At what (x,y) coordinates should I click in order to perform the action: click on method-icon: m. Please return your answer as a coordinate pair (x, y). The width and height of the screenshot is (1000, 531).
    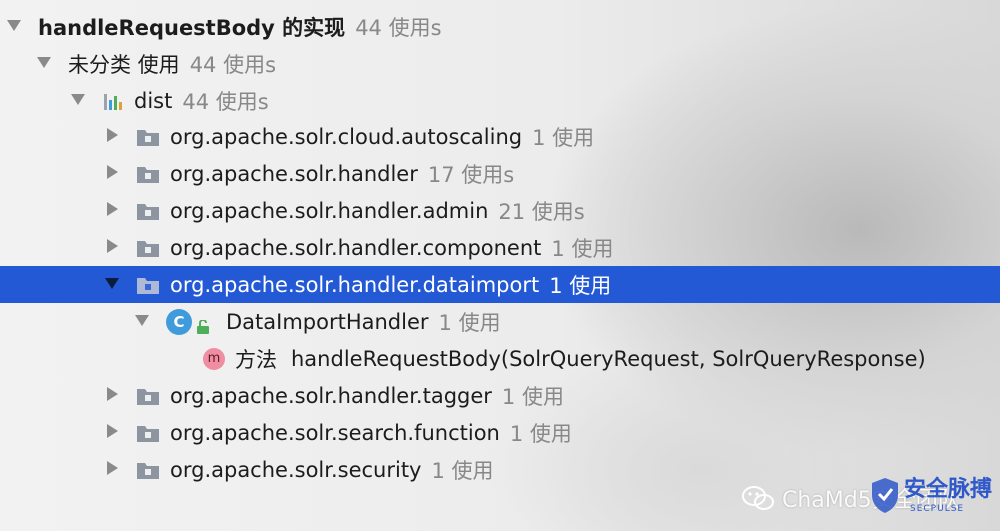
    Looking at the image, I should click on (214, 358).